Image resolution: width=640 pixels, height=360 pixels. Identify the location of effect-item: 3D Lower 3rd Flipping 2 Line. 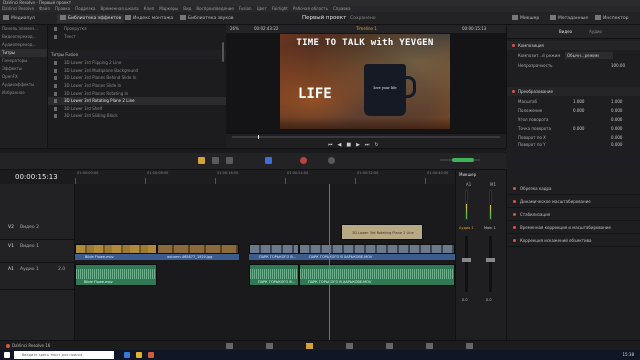
(137, 63).